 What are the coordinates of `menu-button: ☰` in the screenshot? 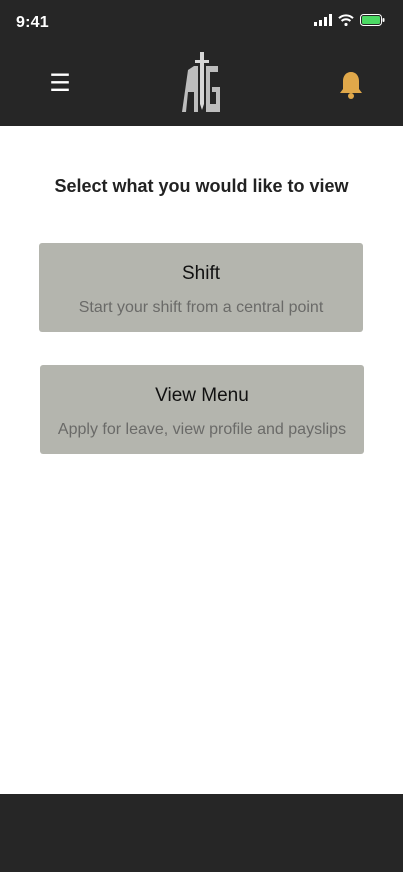 It's located at (60, 84).